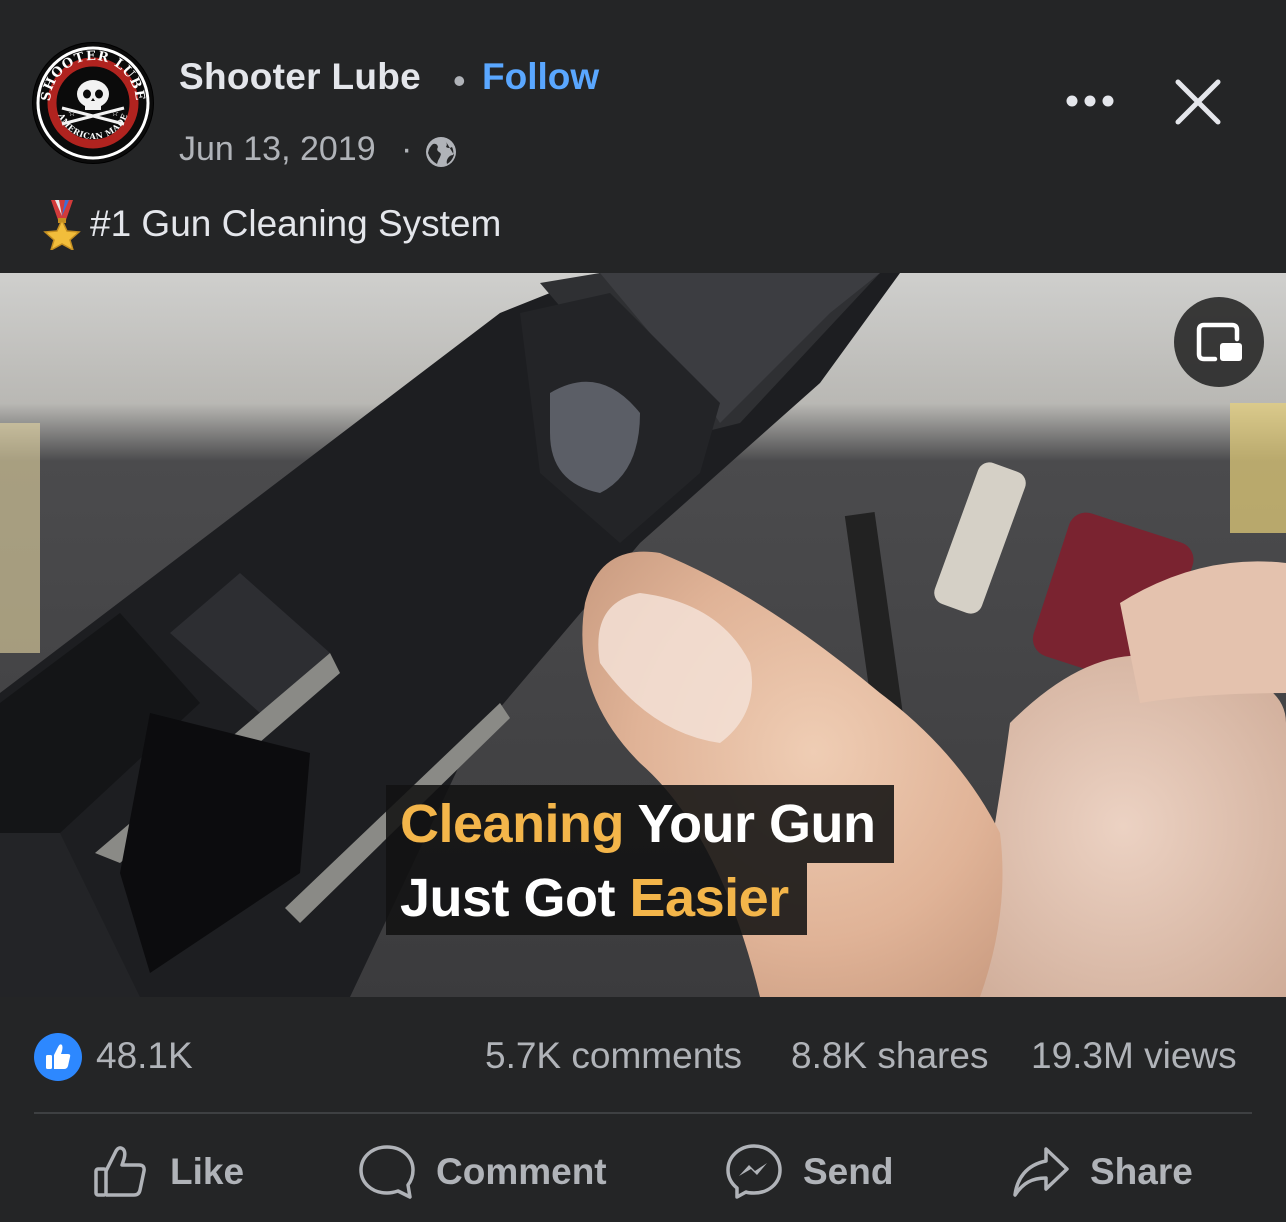 The height and width of the screenshot is (1222, 1286). I want to click on video-subtitle-line-1: Cleaning Your Gun, so click(640, 824).